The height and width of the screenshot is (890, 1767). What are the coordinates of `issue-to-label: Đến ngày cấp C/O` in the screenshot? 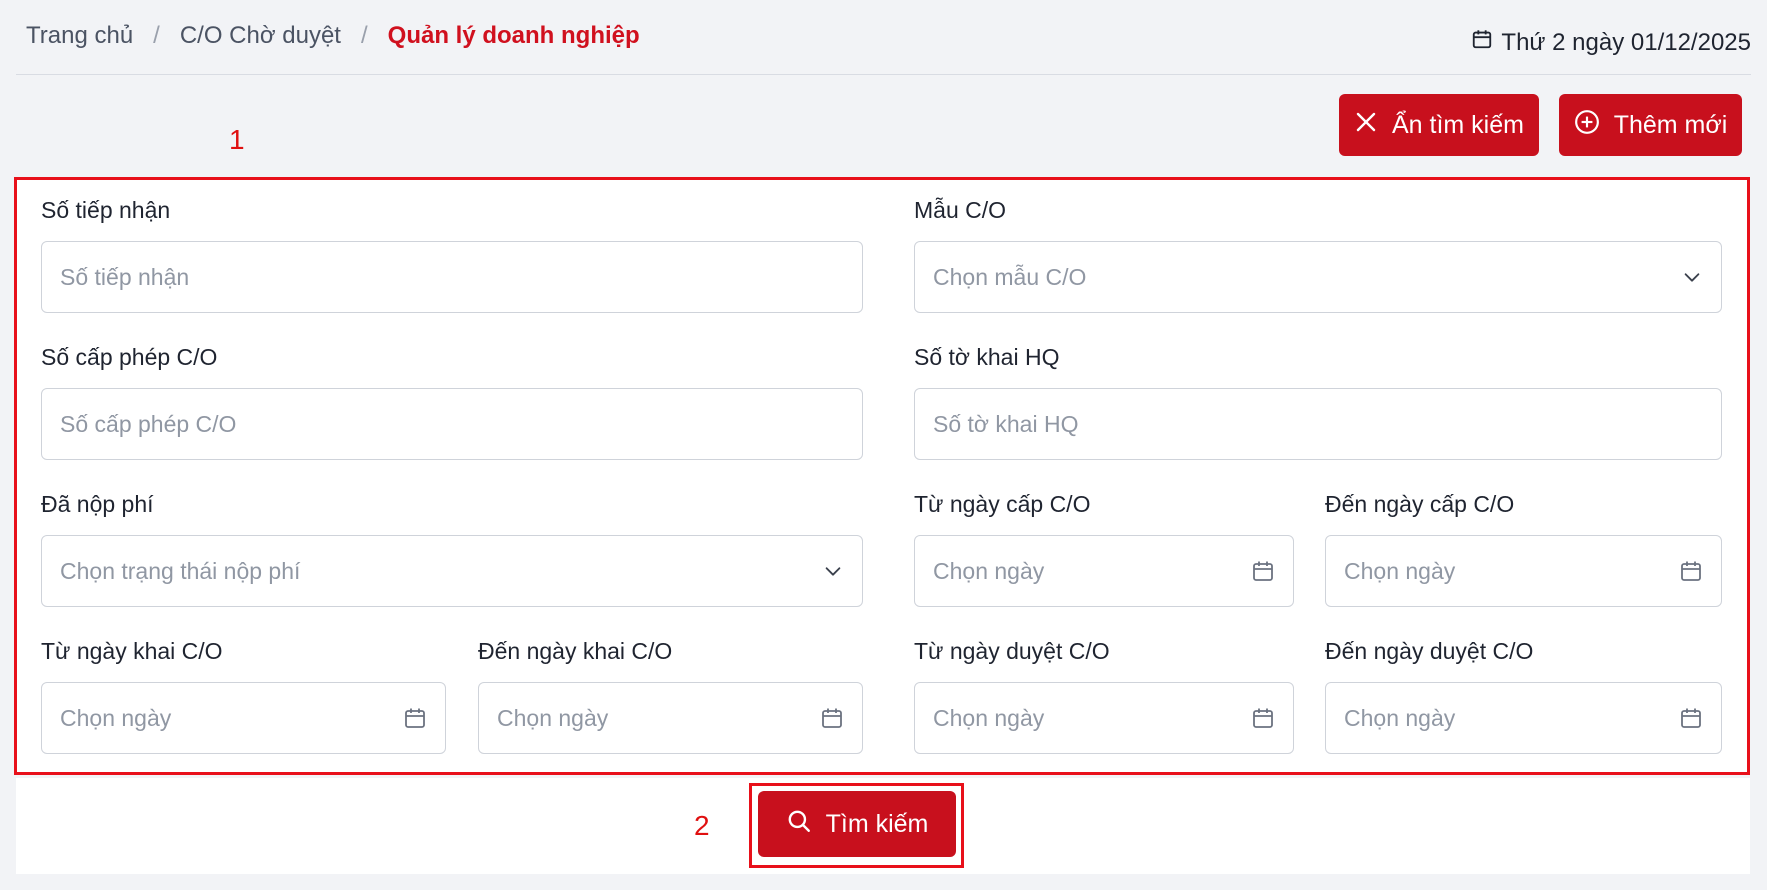 It's located at (1420, 504).